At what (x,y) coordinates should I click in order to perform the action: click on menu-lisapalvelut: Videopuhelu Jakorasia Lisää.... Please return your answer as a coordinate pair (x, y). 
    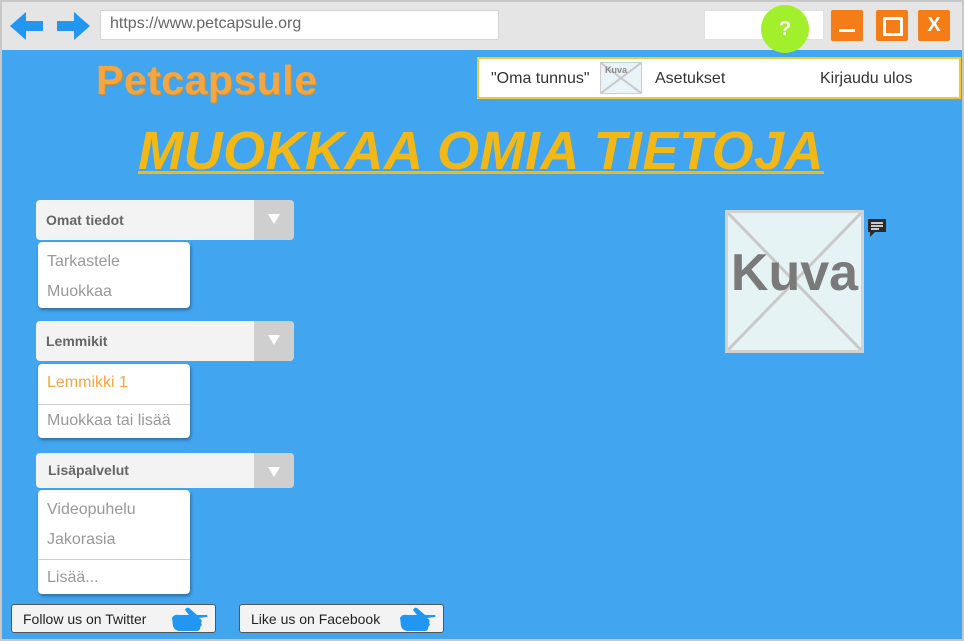
    Looking at the image, I should click on (114, 542).